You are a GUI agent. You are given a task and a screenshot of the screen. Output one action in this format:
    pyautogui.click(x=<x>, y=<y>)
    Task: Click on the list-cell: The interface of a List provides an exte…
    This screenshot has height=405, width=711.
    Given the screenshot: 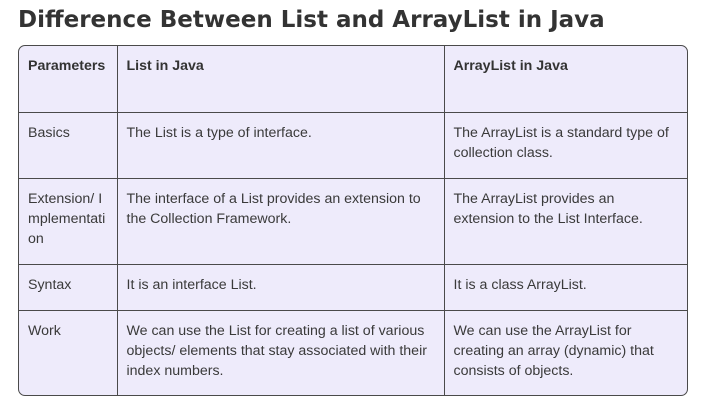 What is the action you would take?
    pyautogui.click(x=280, y=221)
    